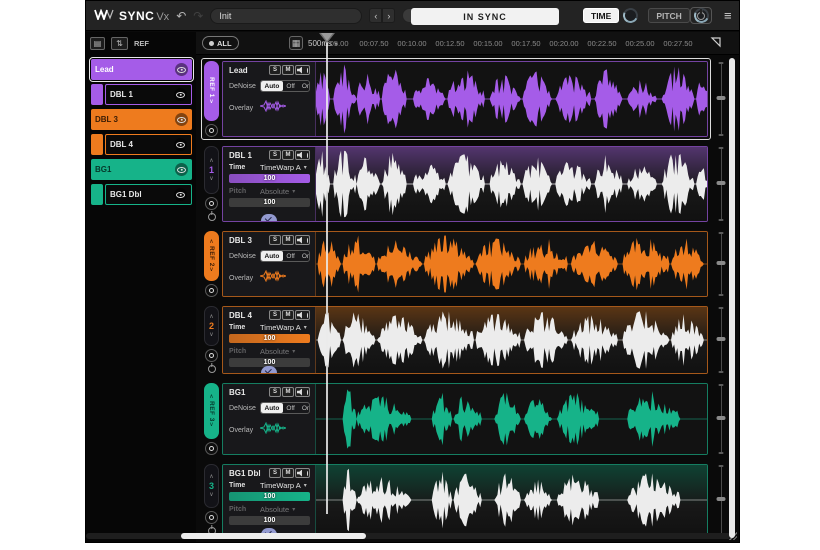 The image size is (820, 550). I want to click on track-chip-bg1-dbl: BG1 Dbl, so click(148, 194).